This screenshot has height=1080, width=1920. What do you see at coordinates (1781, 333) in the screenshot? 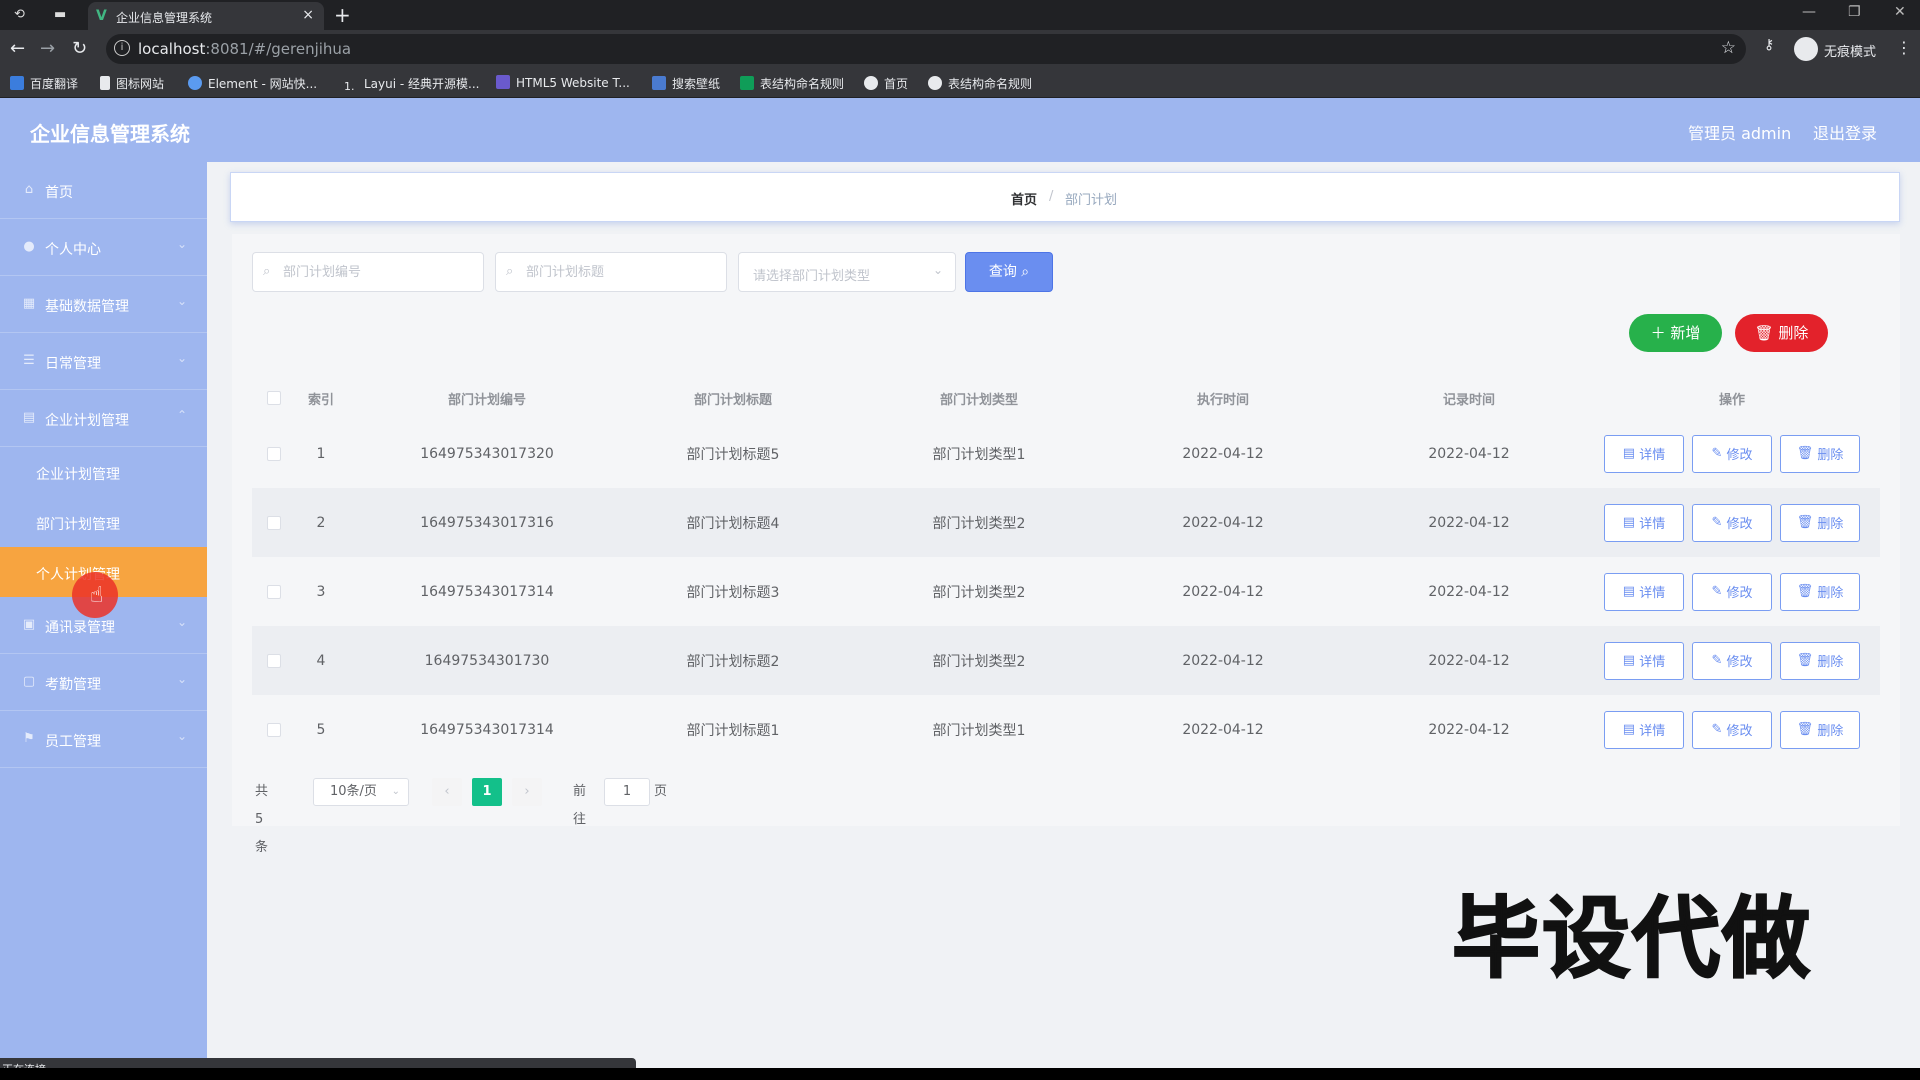
I see `batch-delete-button: 🗑 删除` at bounding box center [1781, 333].